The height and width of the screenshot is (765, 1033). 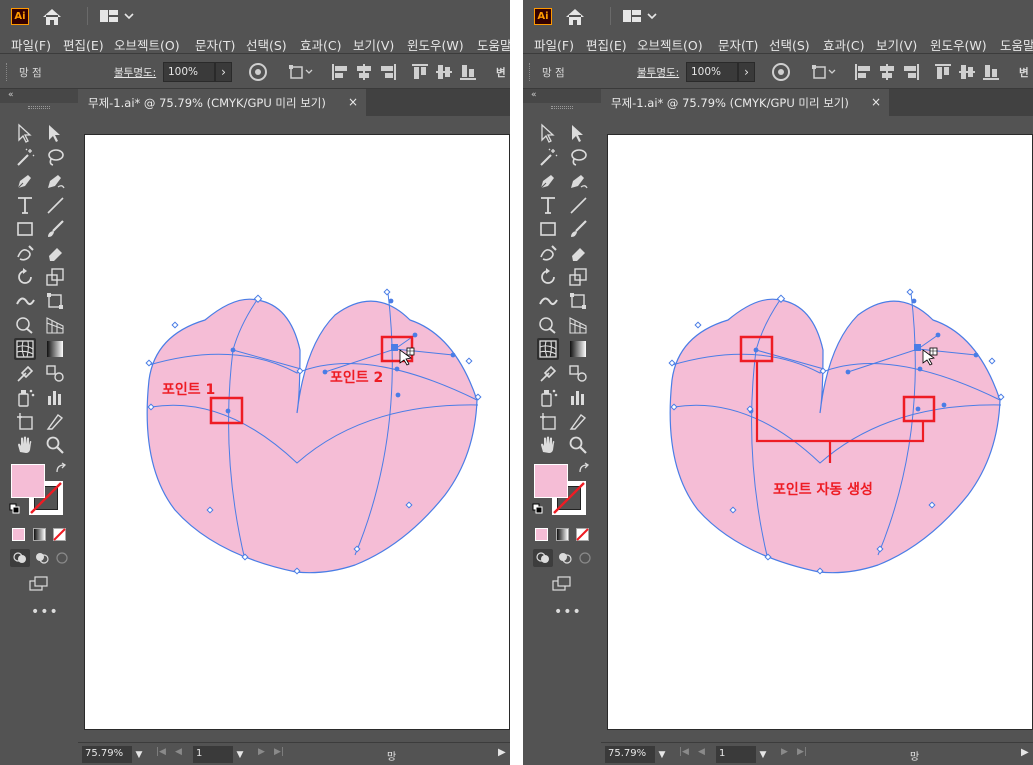 I want to click on menu-effect: 효과(C), so click(x=843, y=44).